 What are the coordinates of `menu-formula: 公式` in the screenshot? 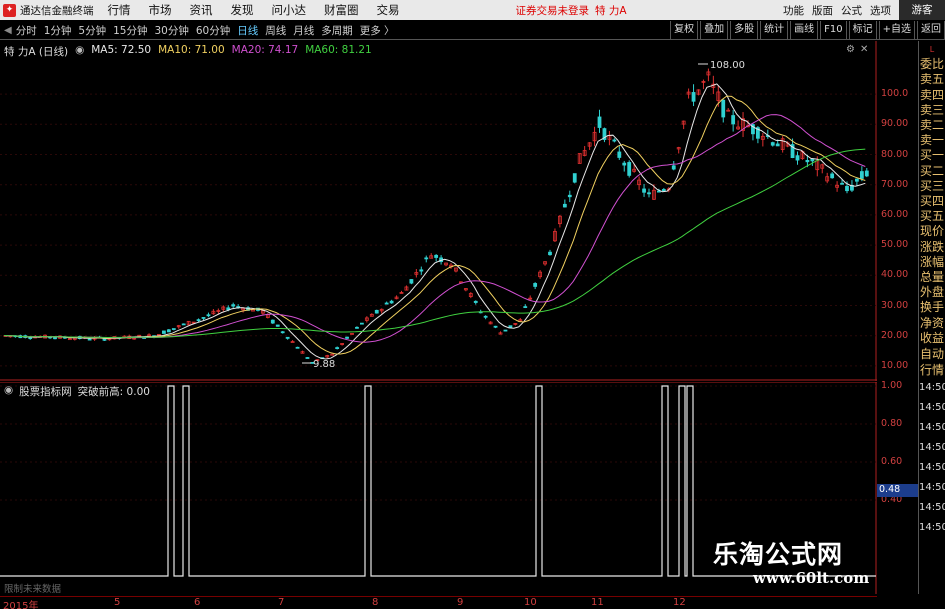 It's located at (851, 10).